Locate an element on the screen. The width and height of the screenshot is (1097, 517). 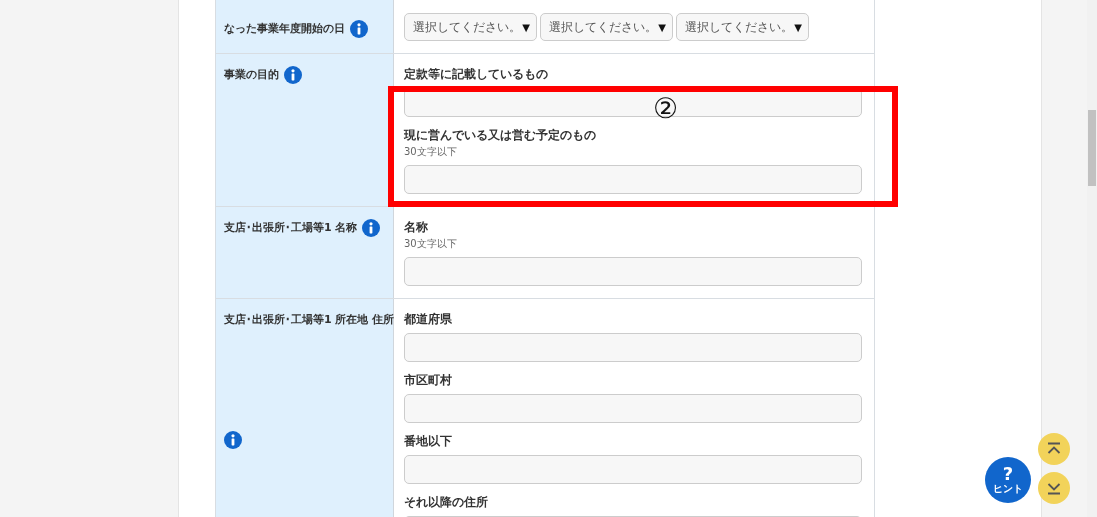
field-label: 番地以下 is located at coordinates (428, 441).